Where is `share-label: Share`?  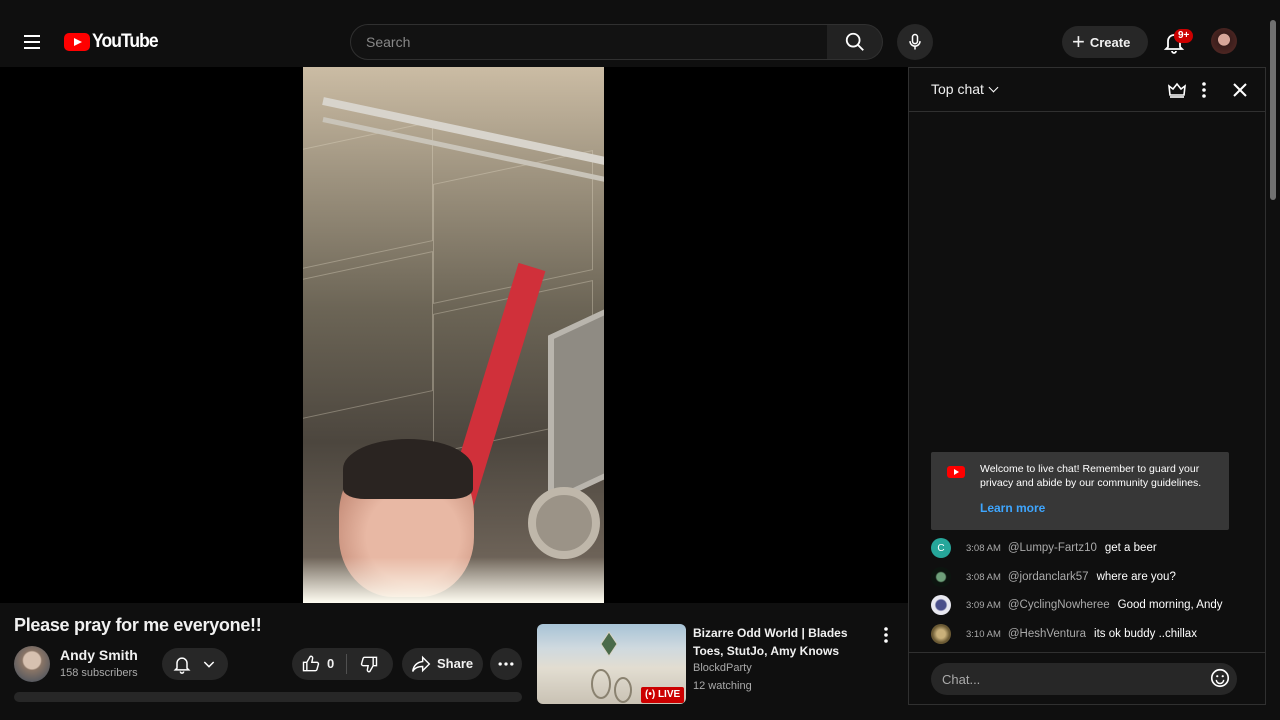 share-label: Share is located at coordinates (455, 663).